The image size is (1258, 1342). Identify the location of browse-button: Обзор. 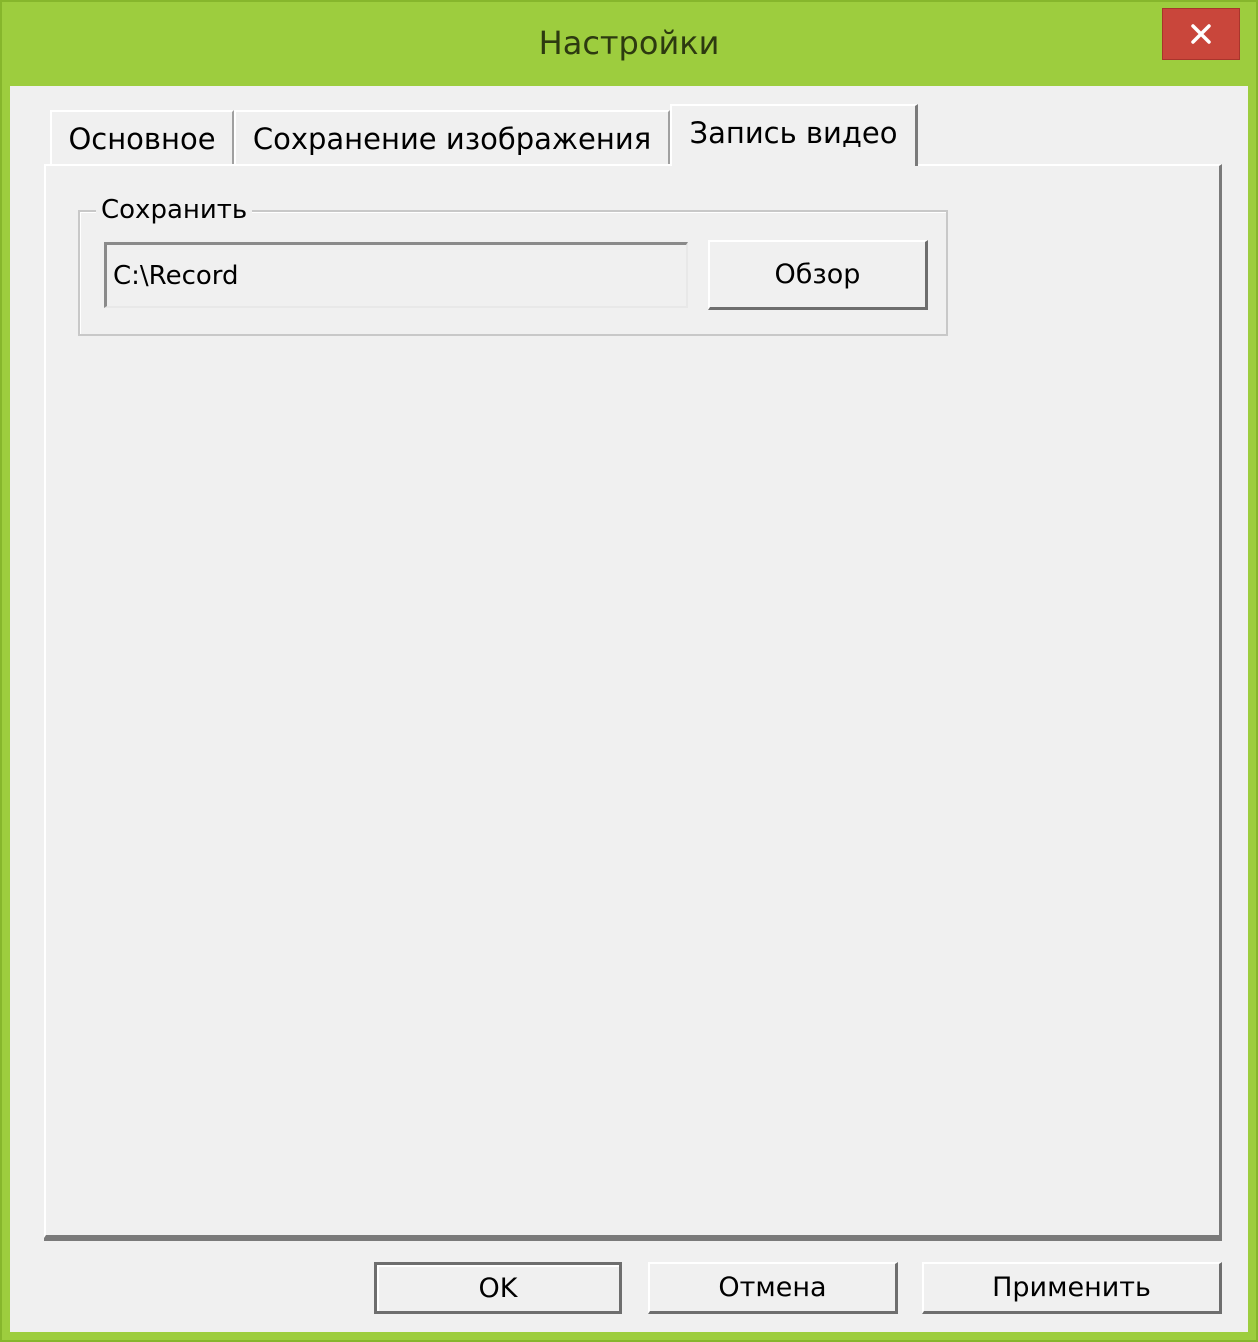
(818, 275).